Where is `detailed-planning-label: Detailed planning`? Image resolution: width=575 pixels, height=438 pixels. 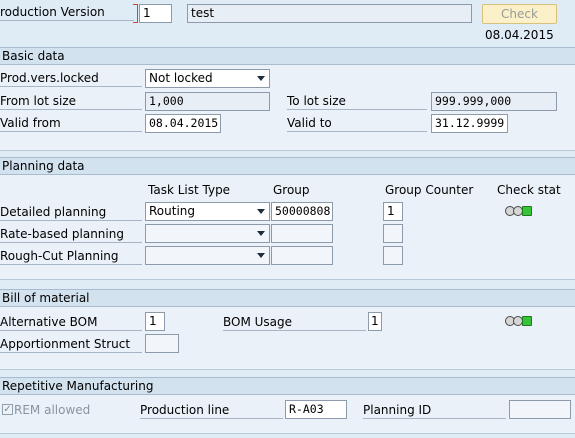
detailed-planning-label: Detailed planning is located at coordinates (71, 212).